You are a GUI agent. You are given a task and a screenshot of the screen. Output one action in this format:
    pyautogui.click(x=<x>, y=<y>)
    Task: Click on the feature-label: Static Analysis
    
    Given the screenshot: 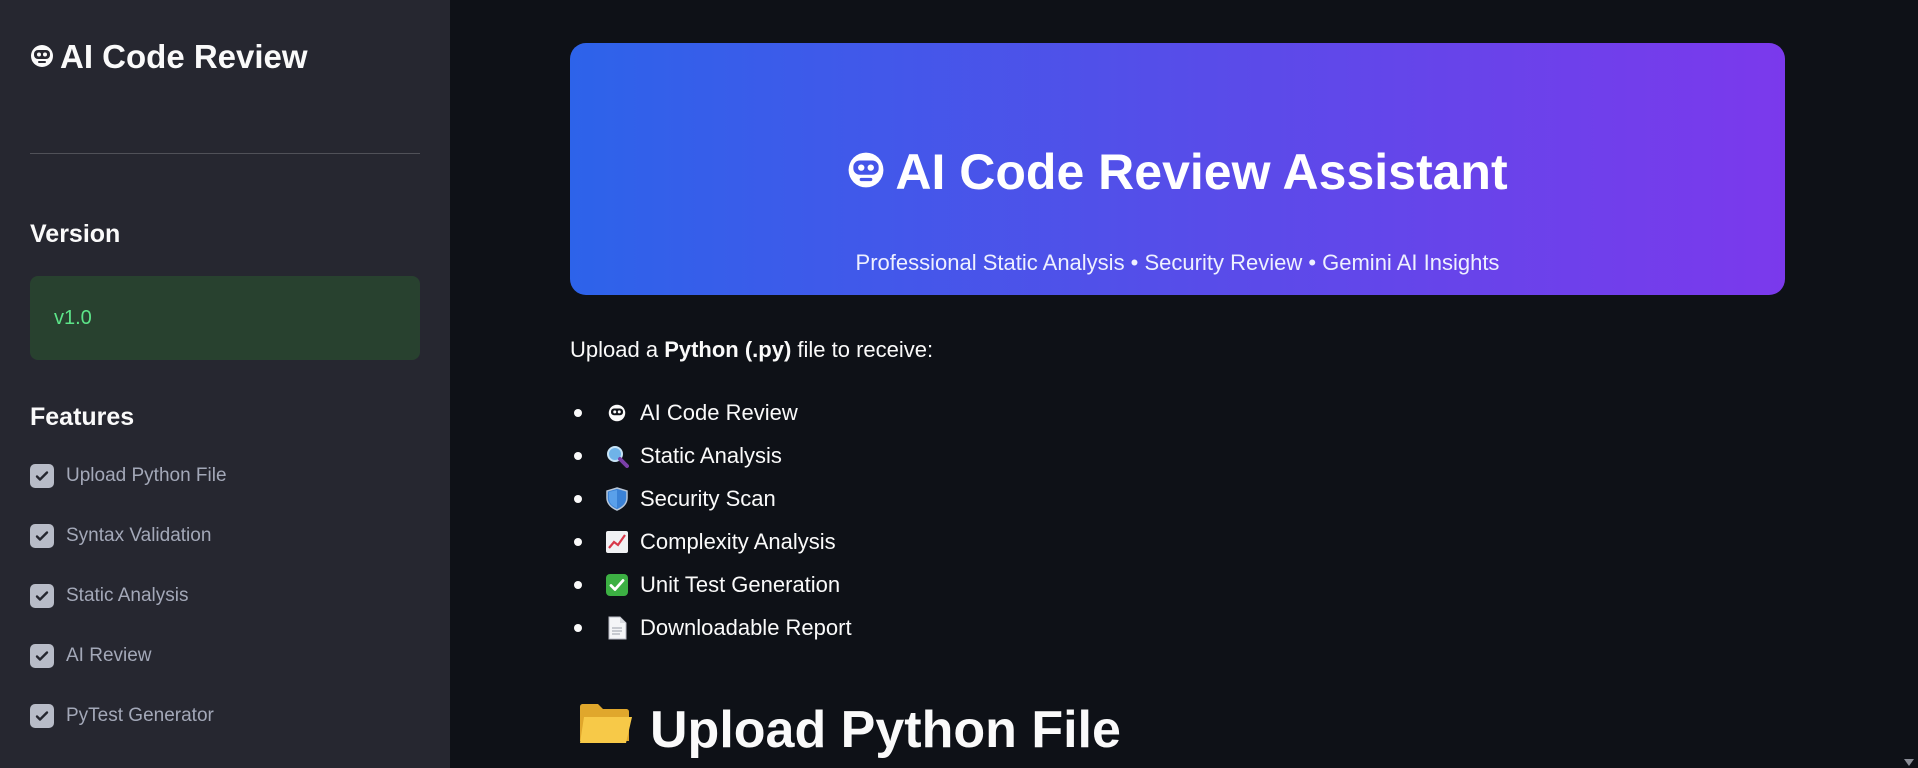 What is the action you would take?
    pyautogui.click(x=127, y=595)
    